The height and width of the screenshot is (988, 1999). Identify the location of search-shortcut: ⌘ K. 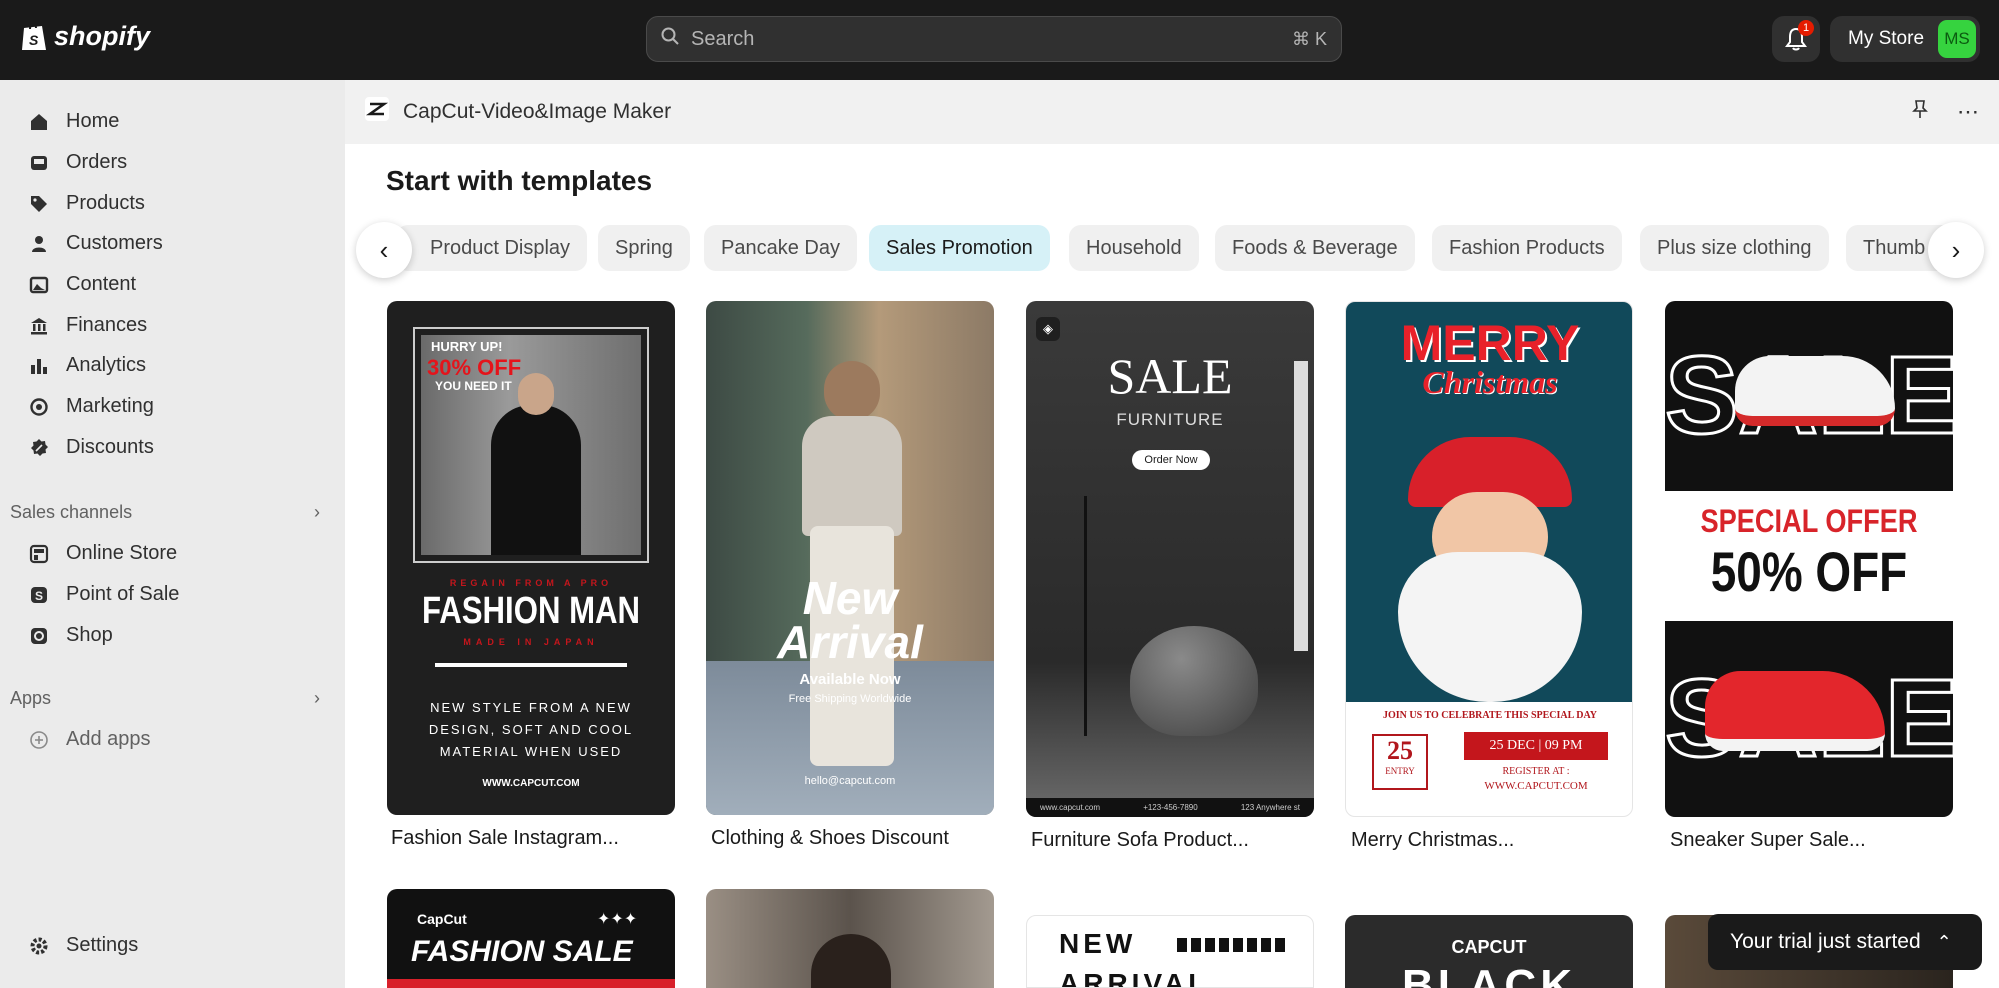
(1309, 38).